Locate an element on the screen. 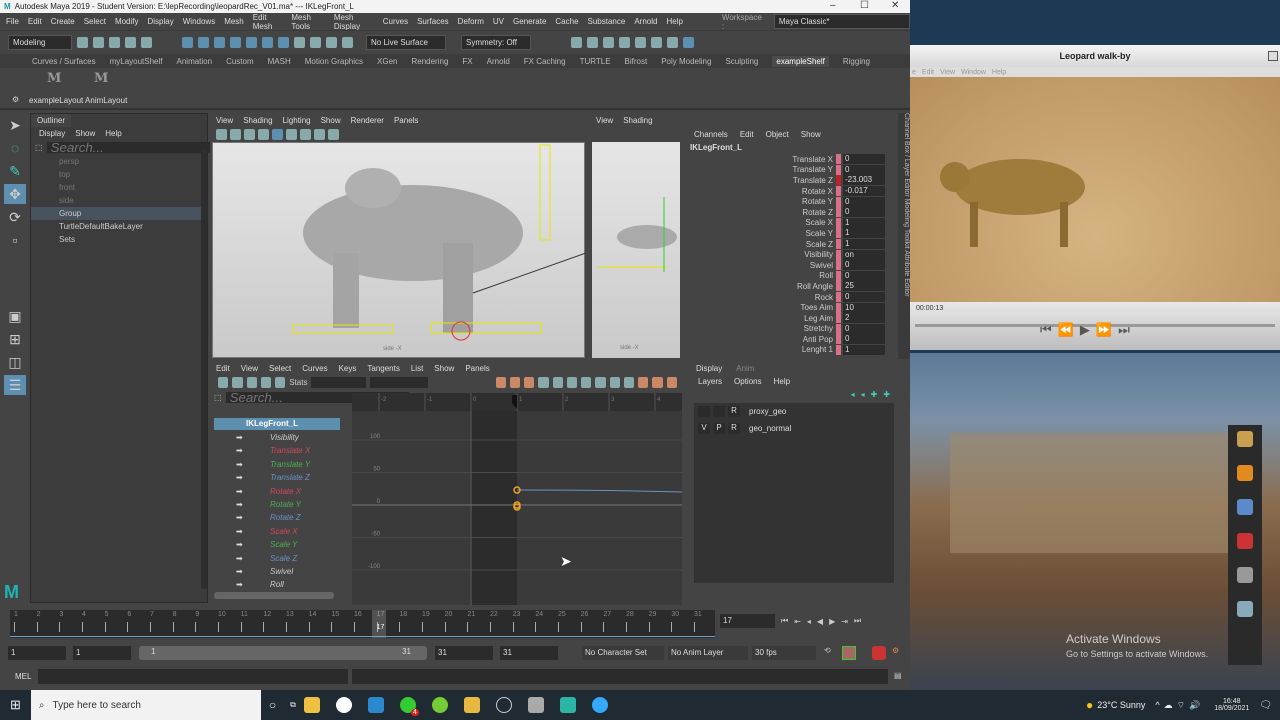  scene-start-field: 1 is located at coordinates (37, 653).